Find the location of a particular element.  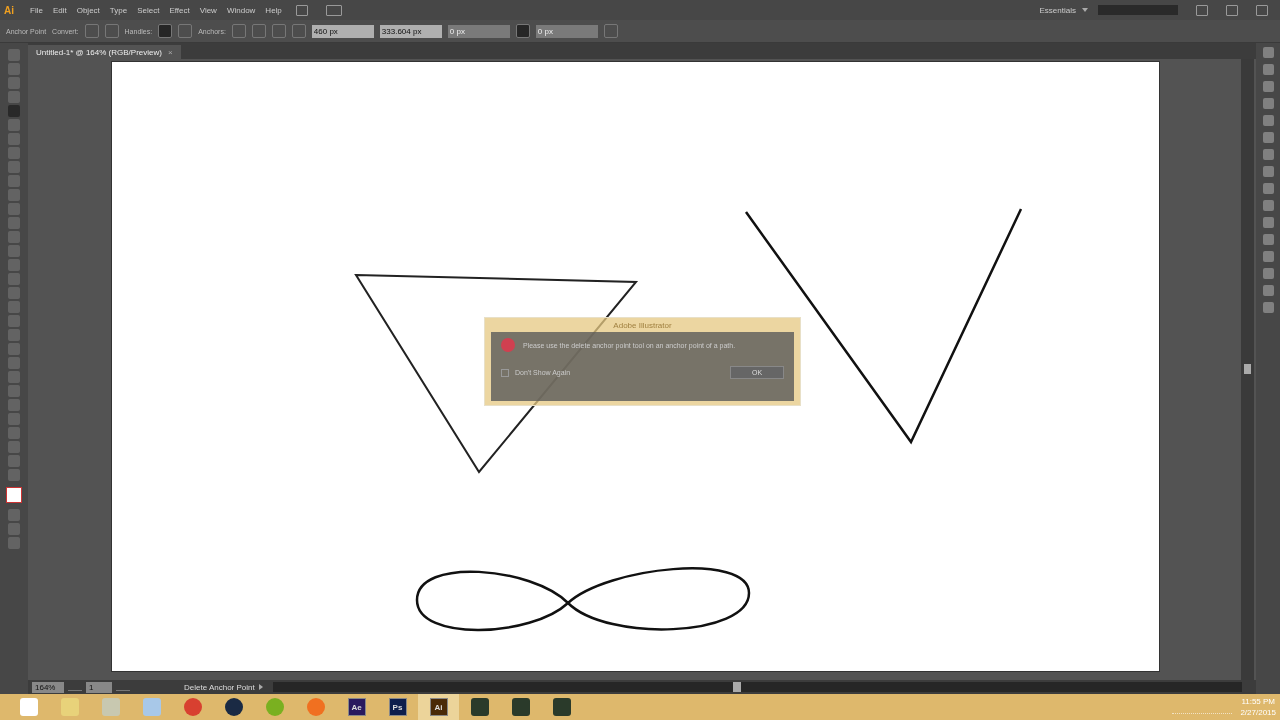

coordinate-field: 460 px is located at coordinates (342, 31).